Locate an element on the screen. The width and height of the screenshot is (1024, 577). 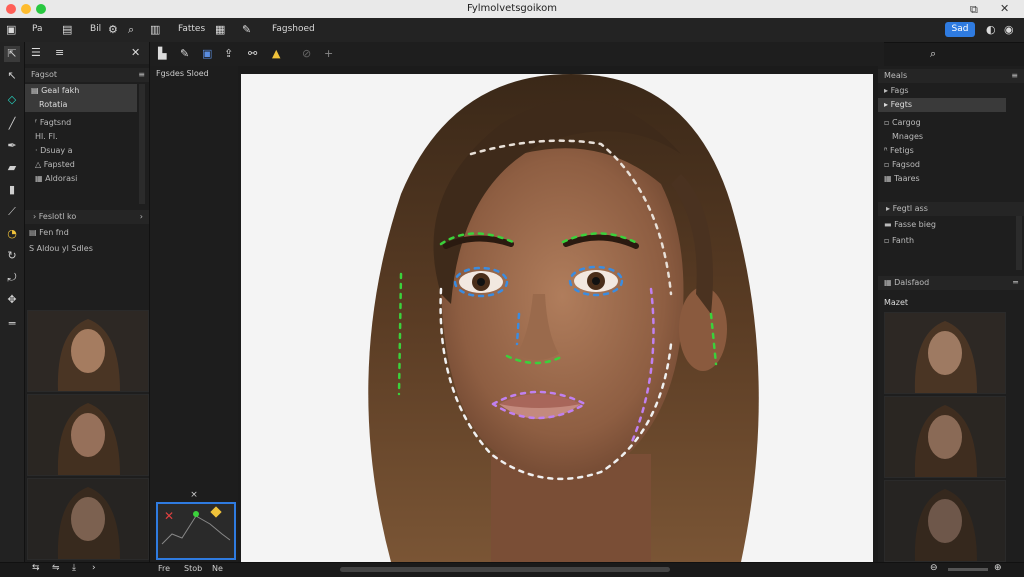
list-item: ᴿ Fetigs is located at coordinates (942, 151).